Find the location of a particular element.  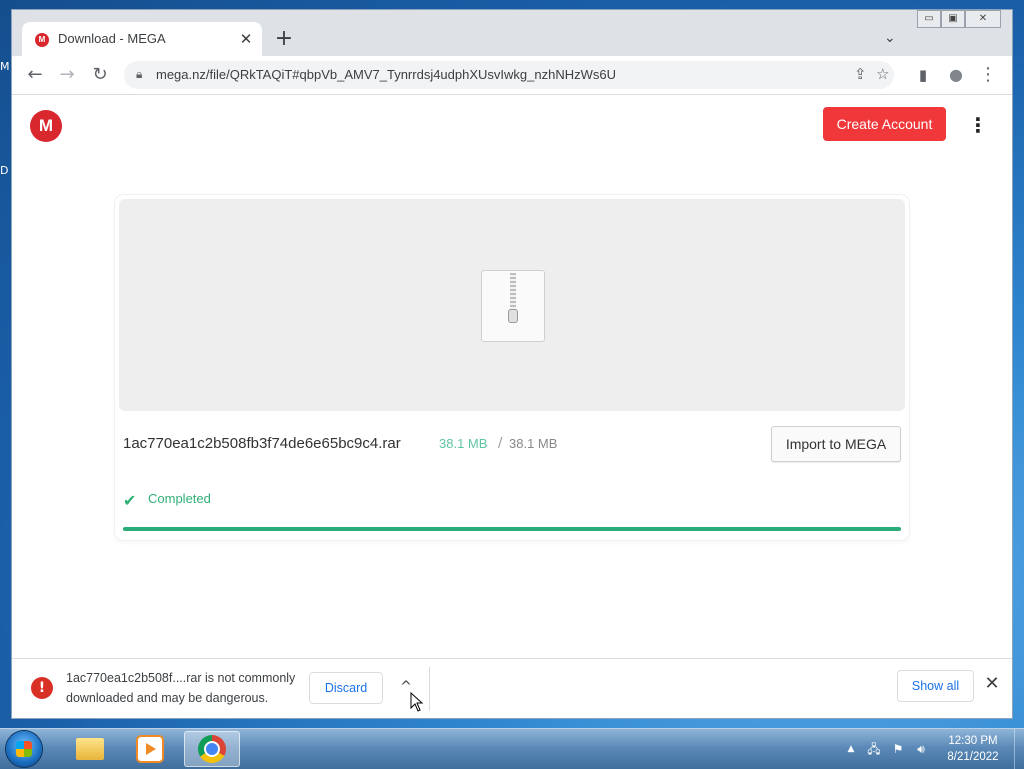

volume-icon: 🔊︎ is located at coordinates (921, 749).